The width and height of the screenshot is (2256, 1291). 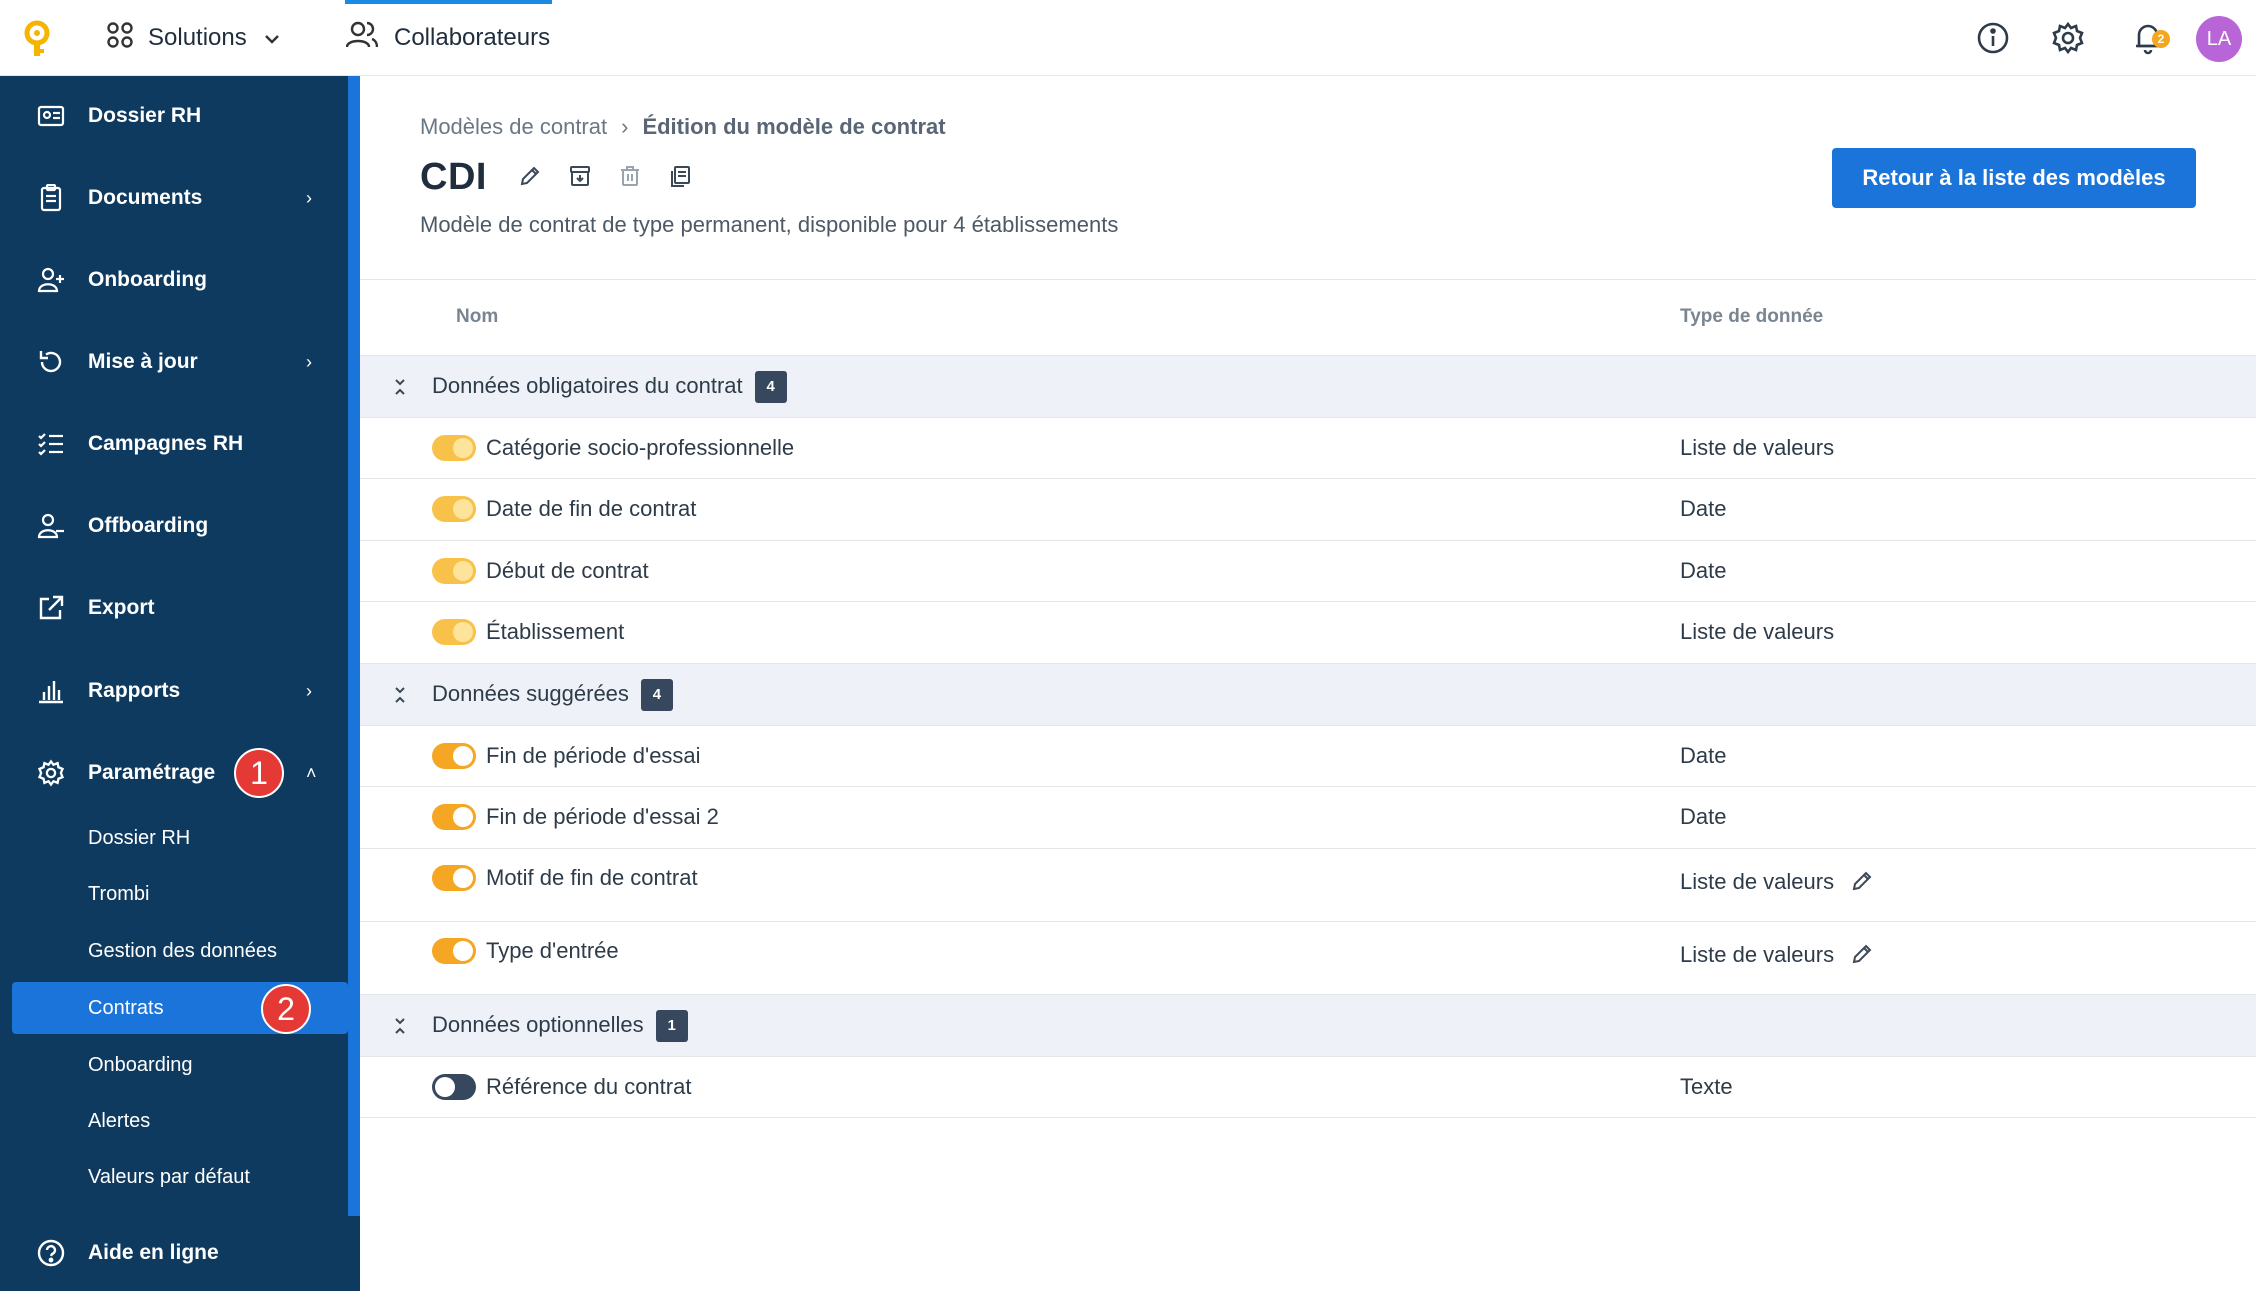 What do you see at coordinates (51, 608) in the screenshot?
I see `external-link-icon` at bounding box center [51, 608].